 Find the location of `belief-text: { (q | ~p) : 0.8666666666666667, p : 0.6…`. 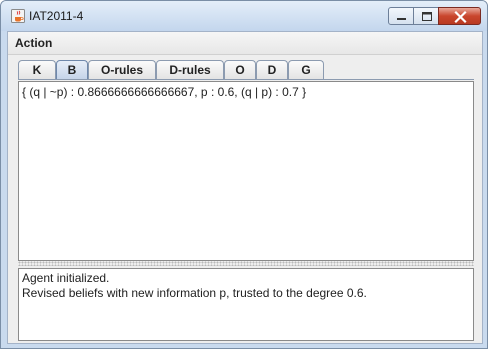

belief-text: { (q | ~p) : 0.8666666666666667, p : 0.6… is located at coordinates (164, 92).